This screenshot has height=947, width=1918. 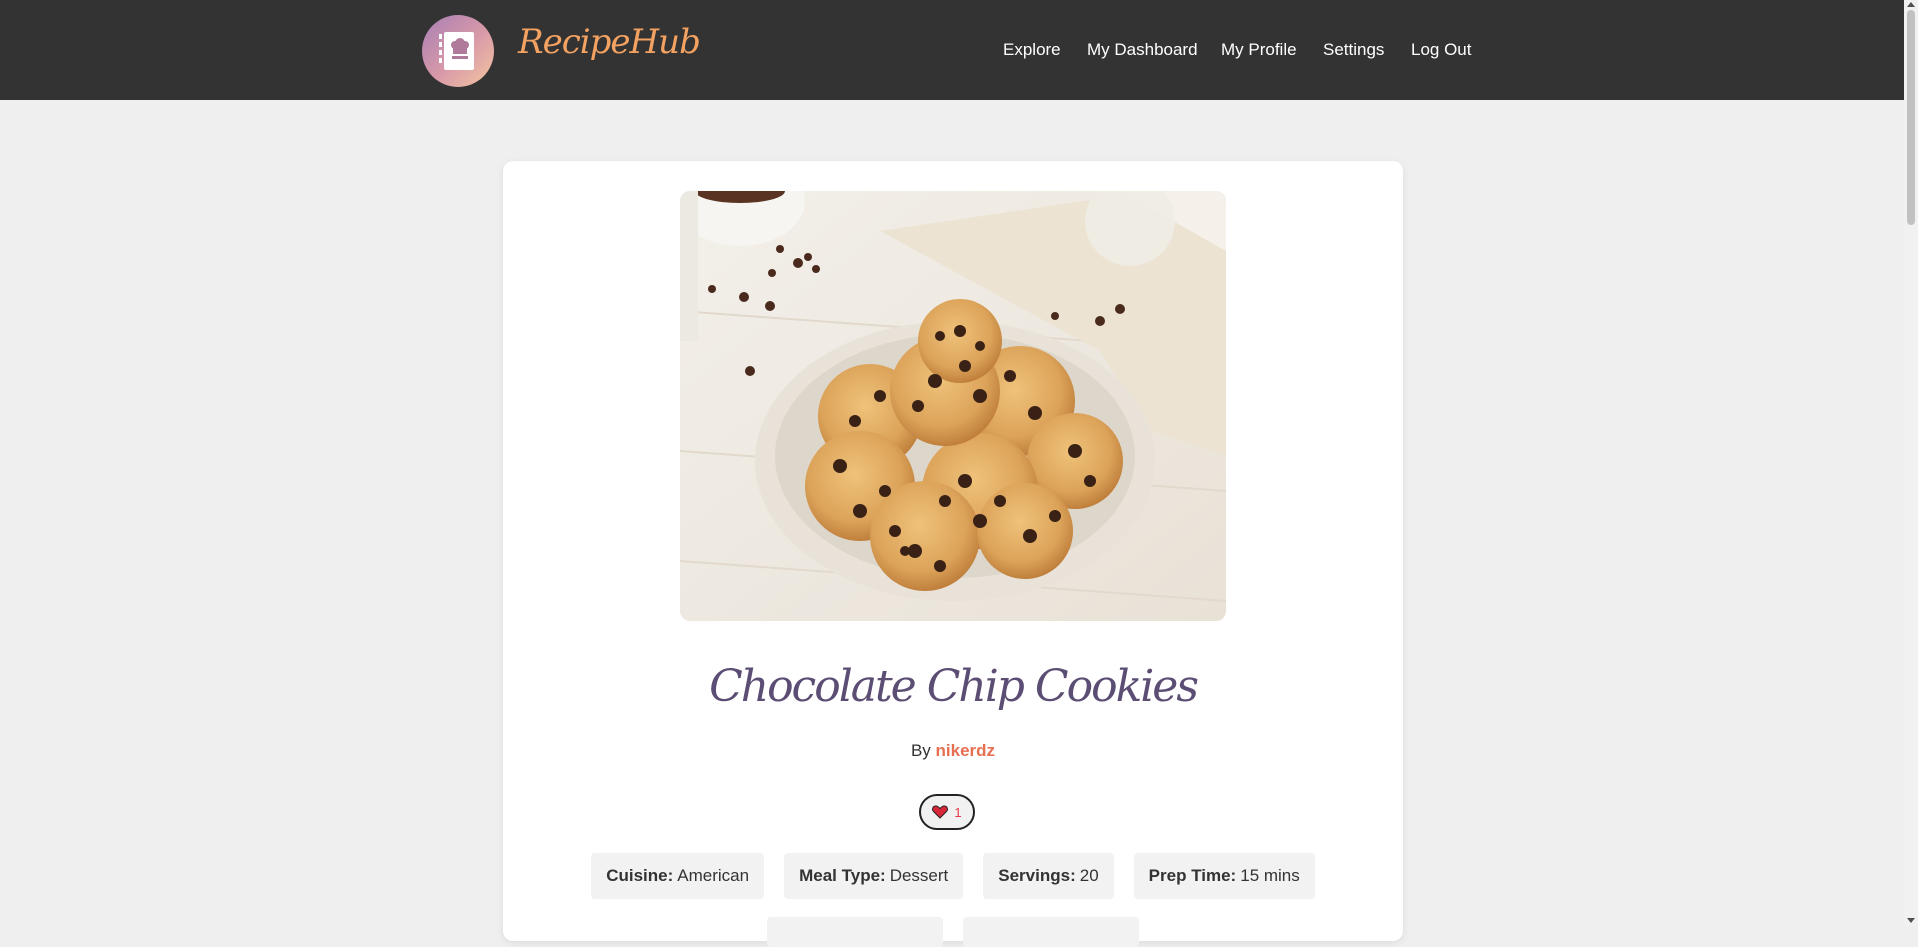 I want to click on scroll-up-arrow-icon, so click(x=1911, y=4).